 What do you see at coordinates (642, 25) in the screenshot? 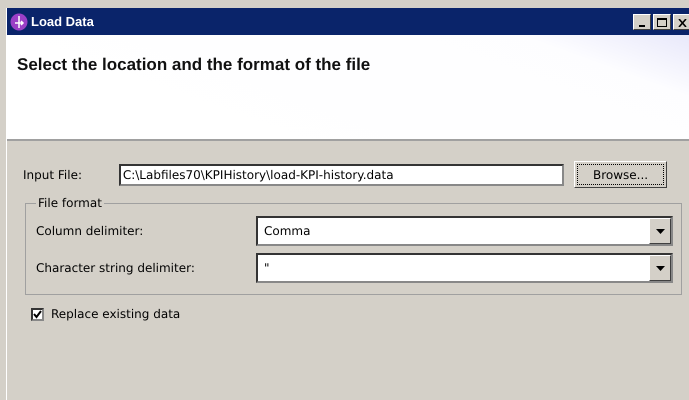
I see `minimize-icon` at bounding box center [642, 25].